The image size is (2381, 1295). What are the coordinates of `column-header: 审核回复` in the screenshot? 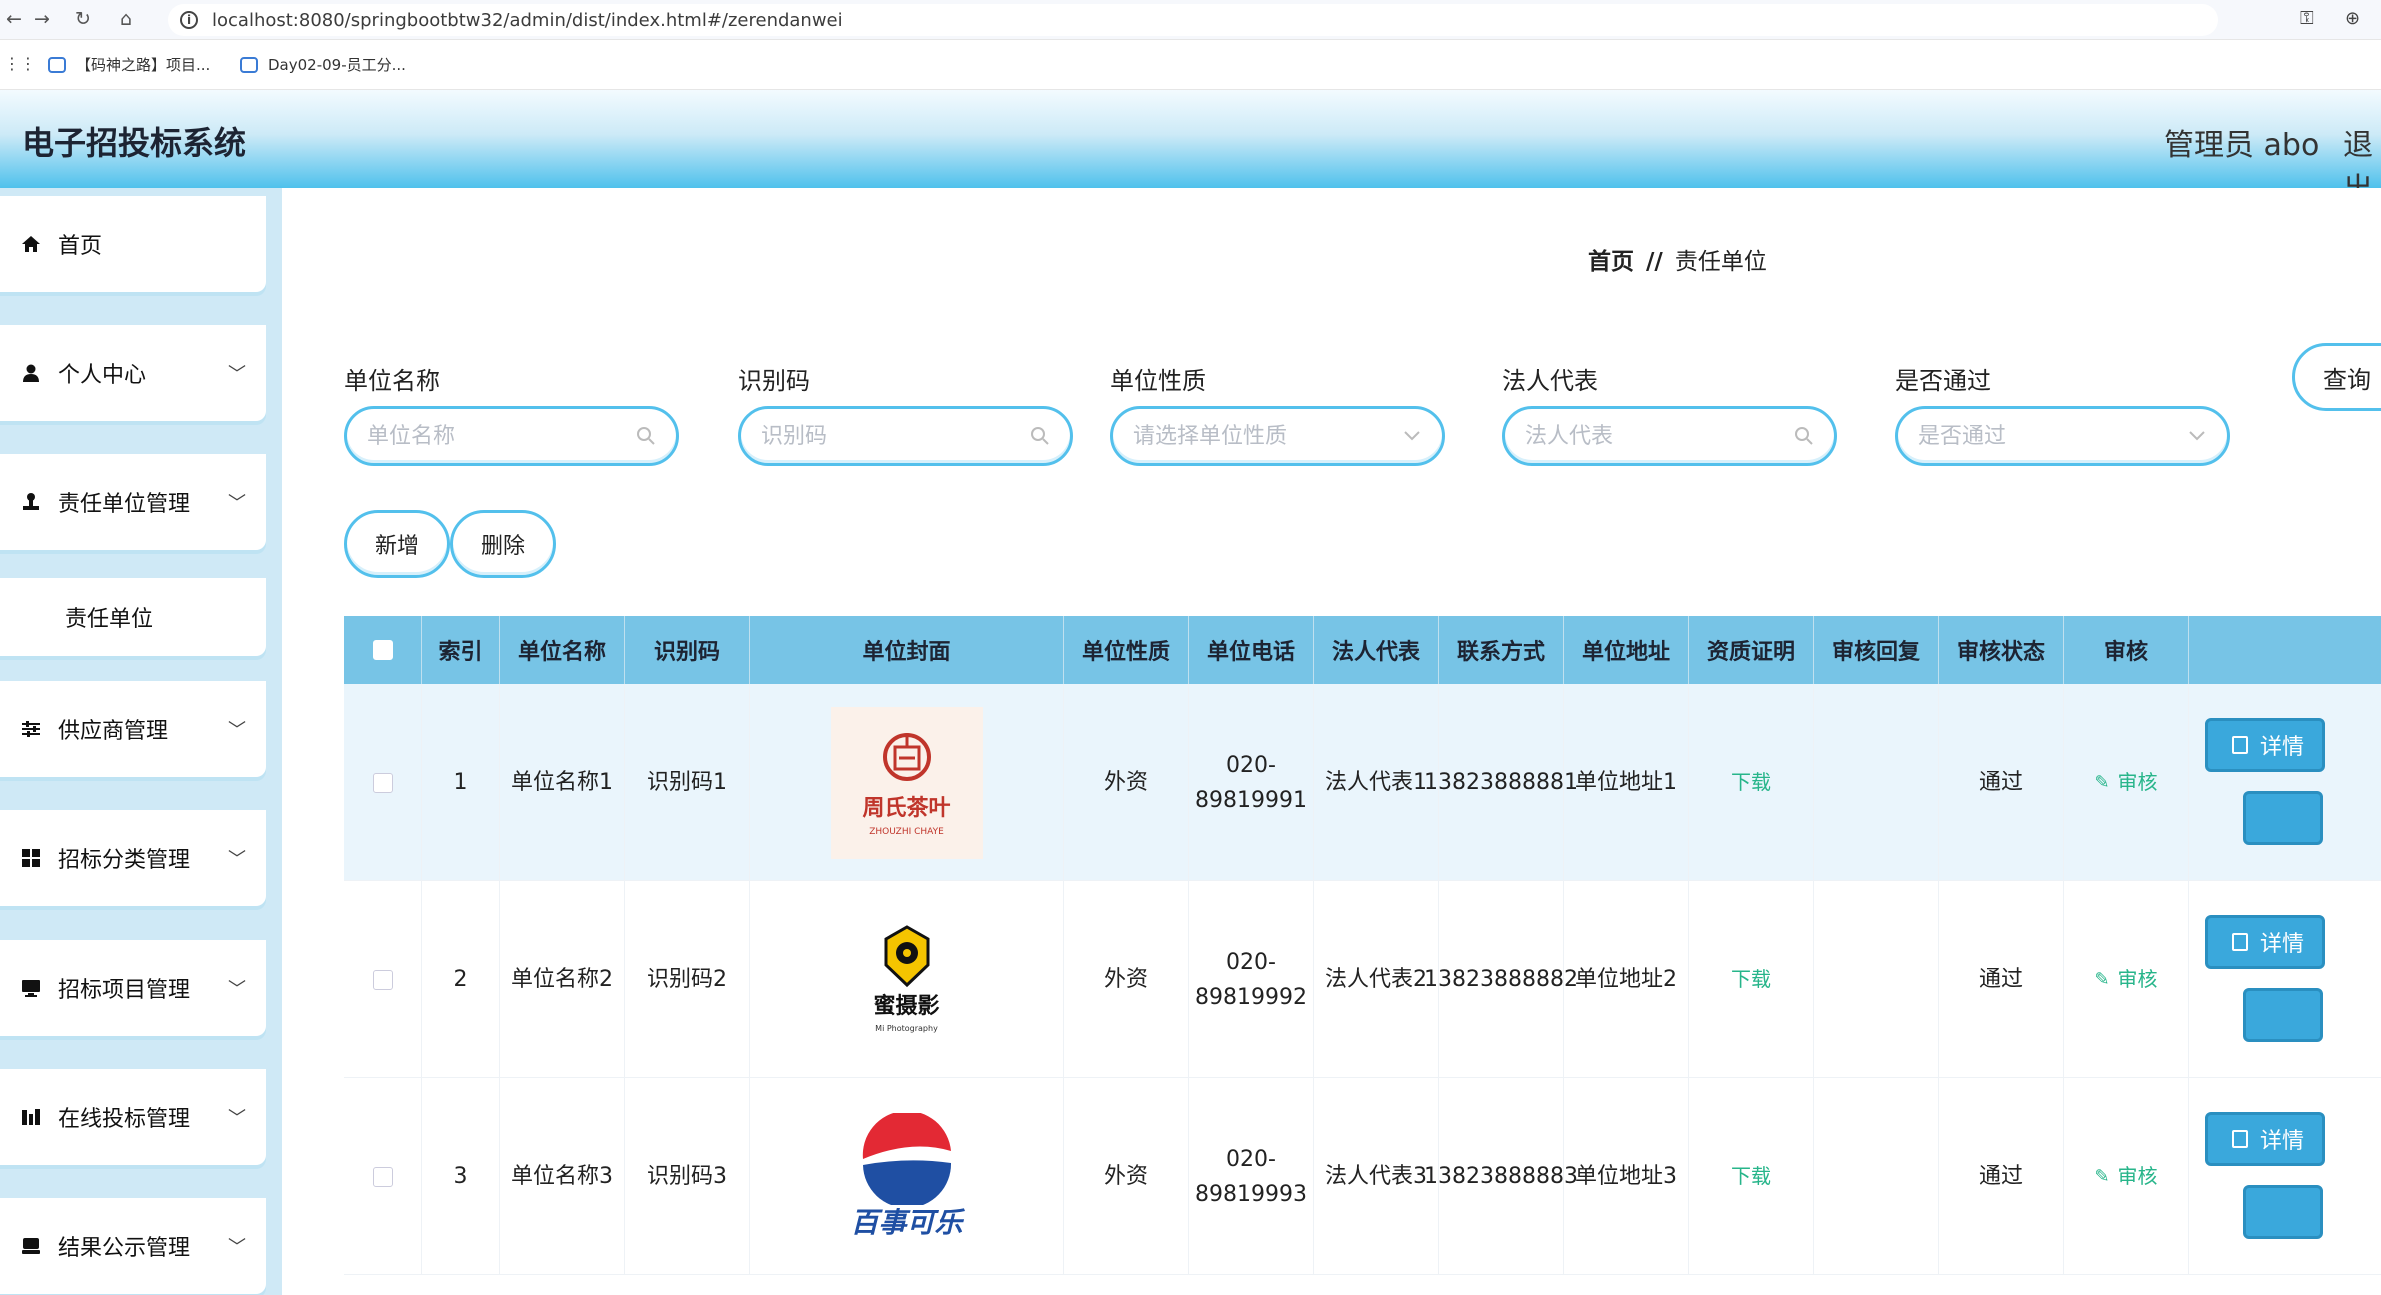 It's located at (1876, 650).